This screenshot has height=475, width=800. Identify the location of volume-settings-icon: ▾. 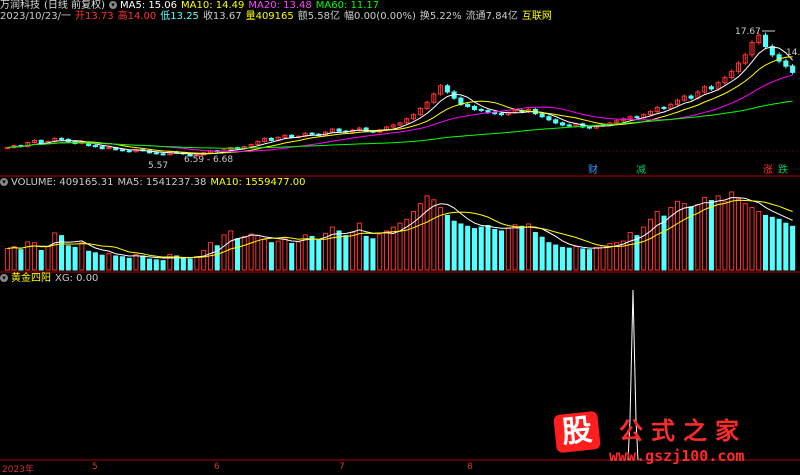
(4, 182).